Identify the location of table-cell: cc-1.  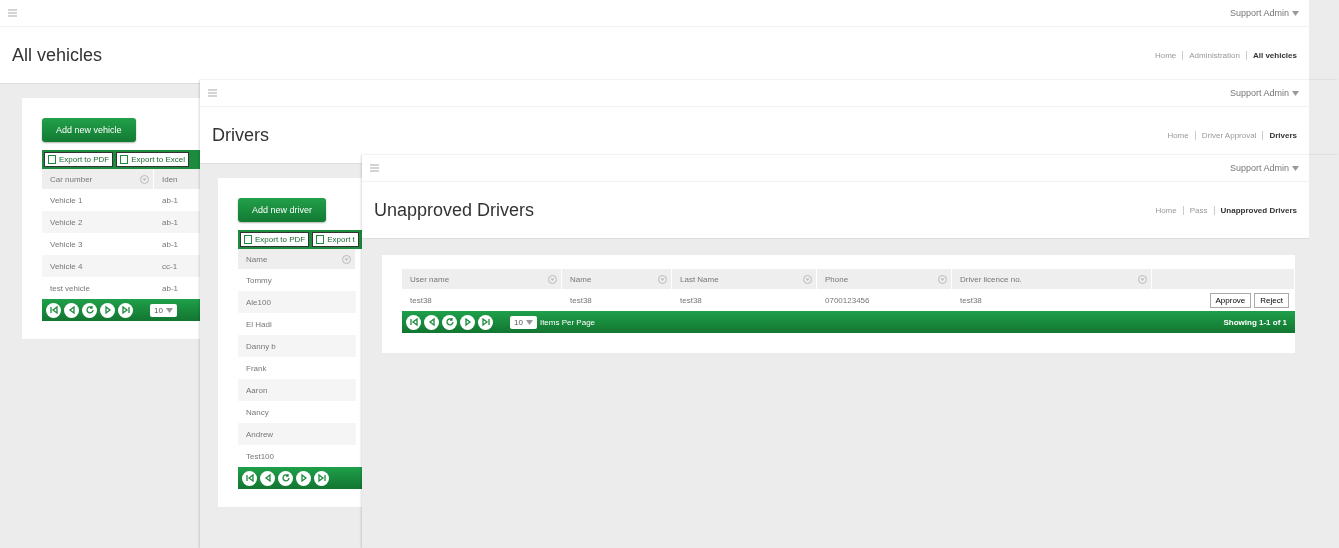
(178, 266).